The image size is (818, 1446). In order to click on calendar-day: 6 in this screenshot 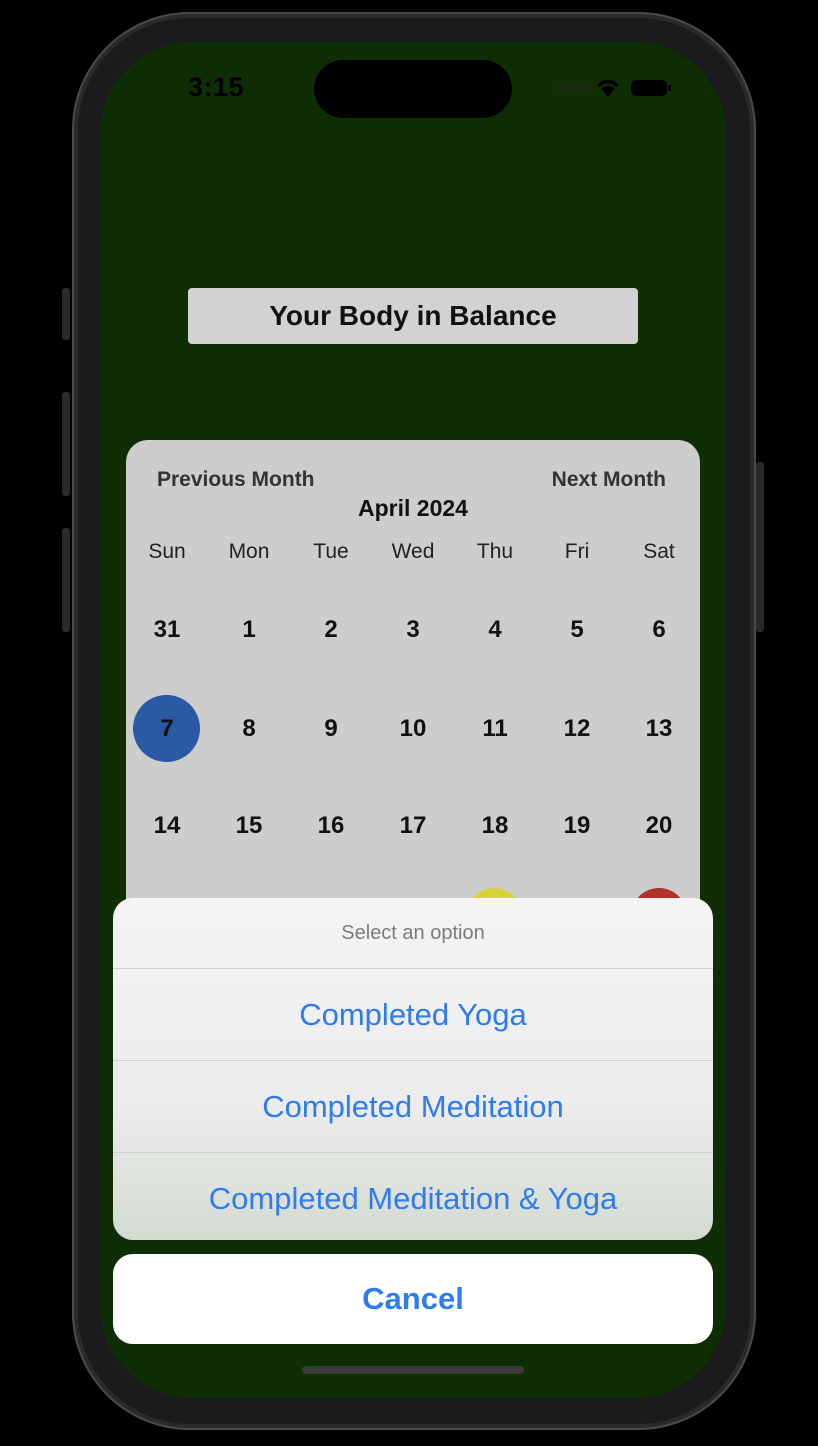, I will do `click(659, 630)`.